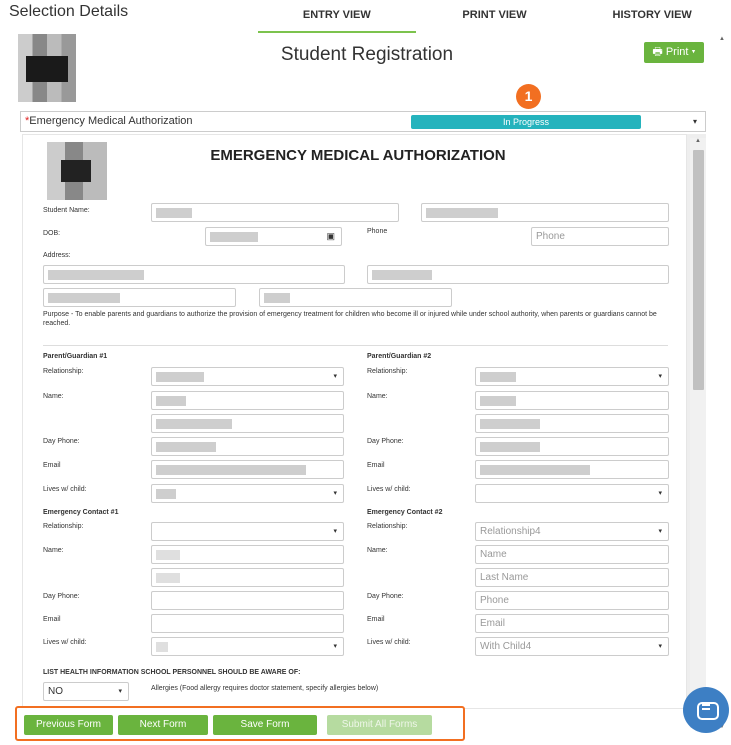 The image size is (731, 745). I want to click on student-avatar, so click(47, 68).